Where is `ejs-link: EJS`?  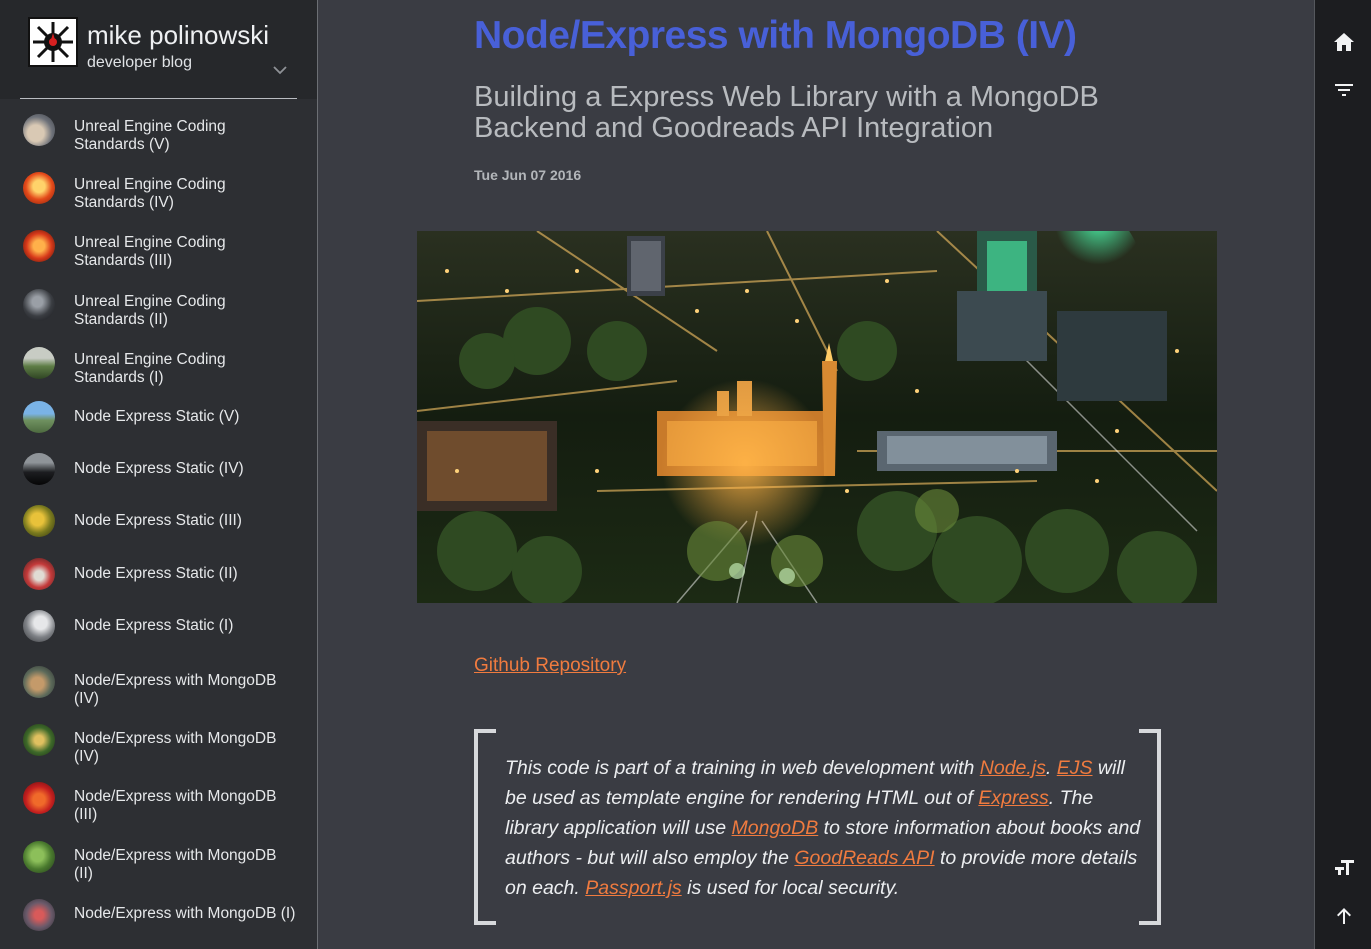 ejs-link: EJS is located at coordinates (1075, 768).